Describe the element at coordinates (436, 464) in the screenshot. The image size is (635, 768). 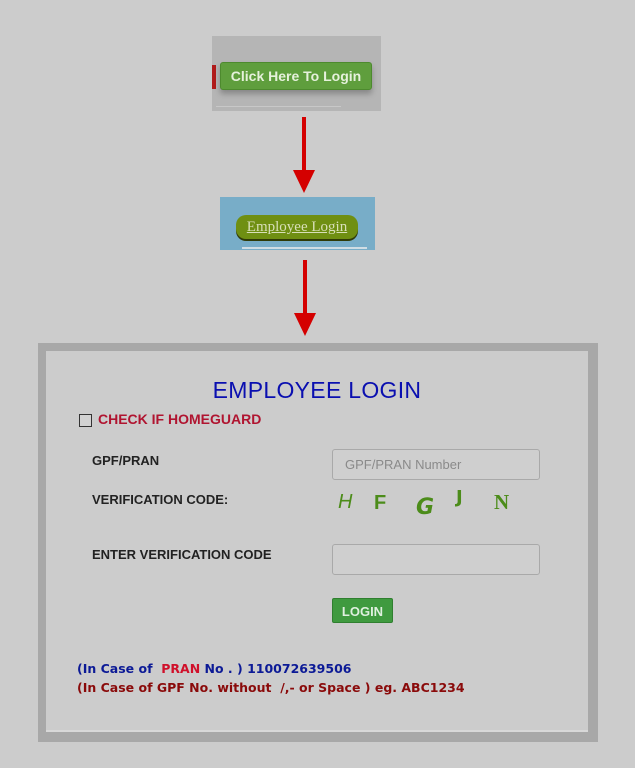
I see `gpf-pran-input` at that location.